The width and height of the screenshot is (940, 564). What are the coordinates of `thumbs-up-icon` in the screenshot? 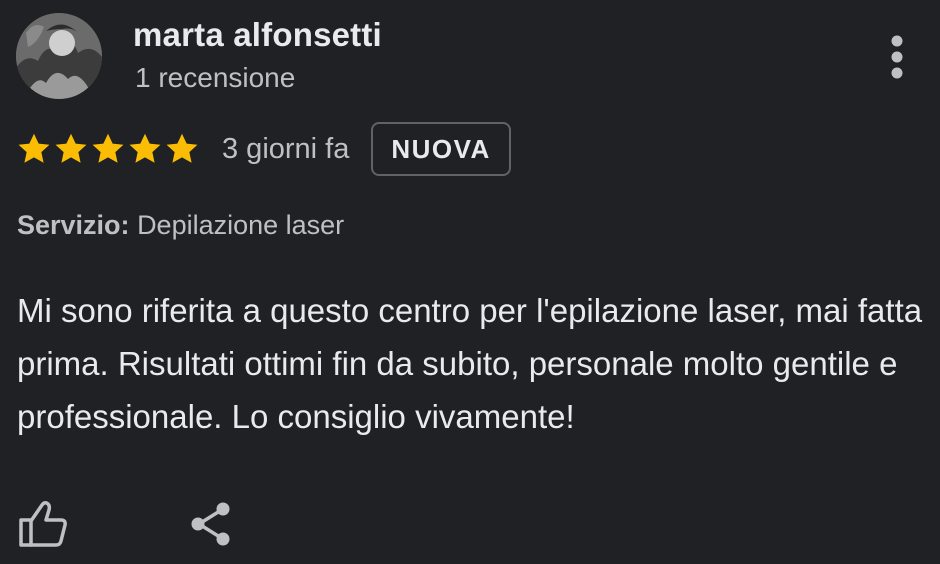 It's located at (43, 523).